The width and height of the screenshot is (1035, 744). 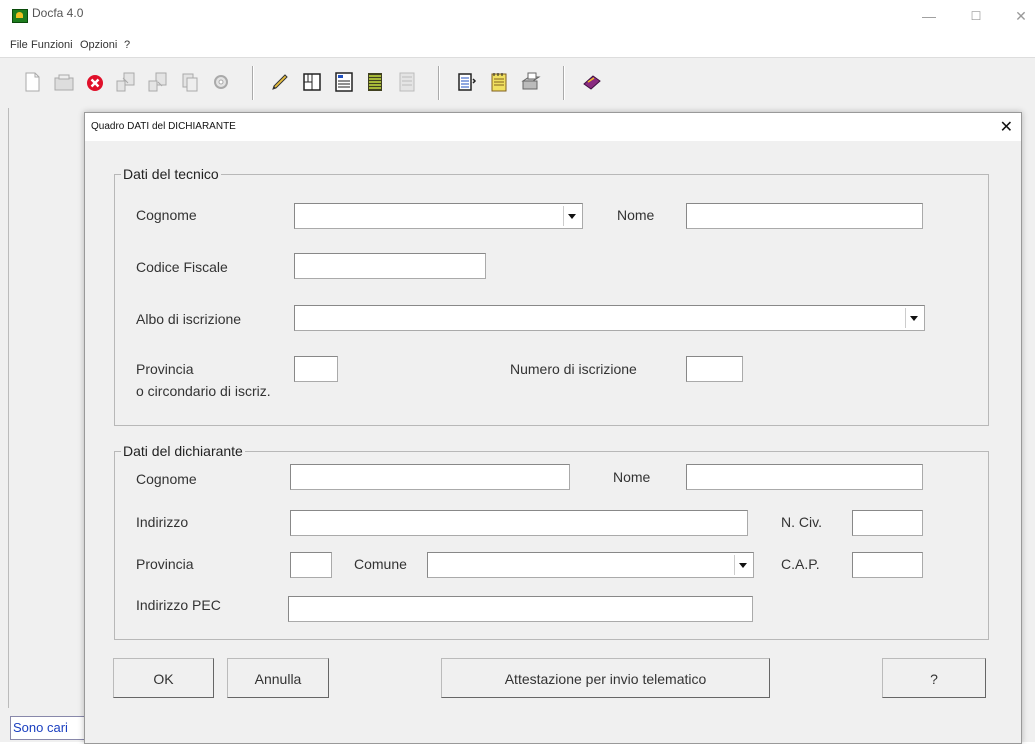 I want to click on form-document-icon, so click(x=344, y=82).